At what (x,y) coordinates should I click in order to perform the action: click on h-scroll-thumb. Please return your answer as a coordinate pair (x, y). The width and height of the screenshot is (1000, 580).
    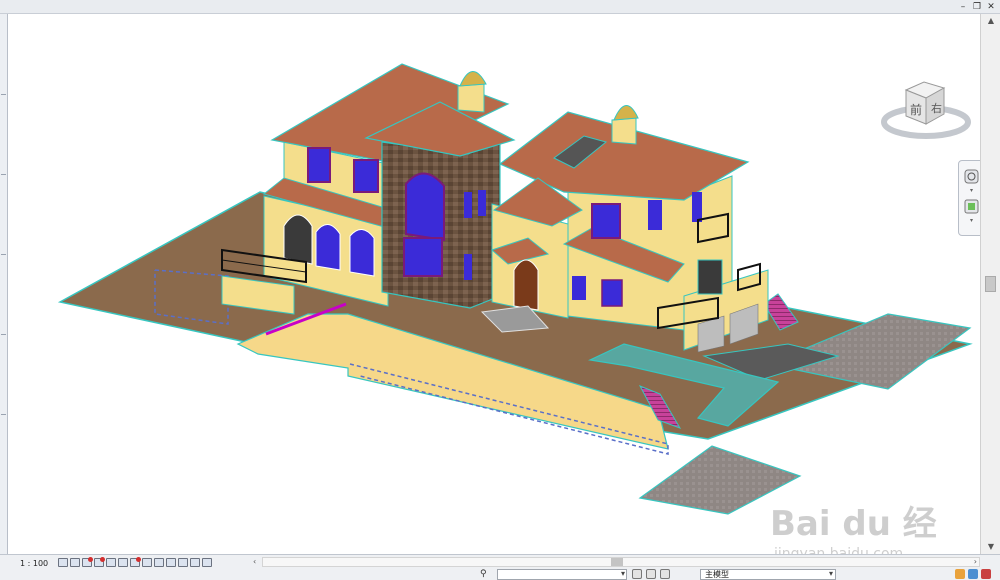
    Looking at the image, I should click on (617, 562).